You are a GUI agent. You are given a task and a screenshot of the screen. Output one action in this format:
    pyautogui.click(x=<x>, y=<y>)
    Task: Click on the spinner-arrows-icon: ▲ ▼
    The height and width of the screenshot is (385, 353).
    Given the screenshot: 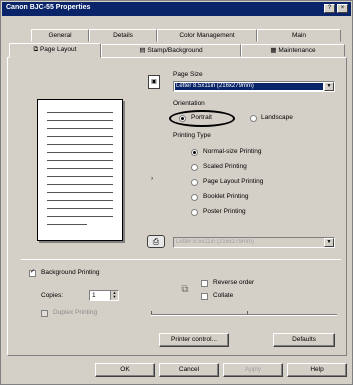 What is the action you would take?
    pyautogui.click(x=114, y=295)
    